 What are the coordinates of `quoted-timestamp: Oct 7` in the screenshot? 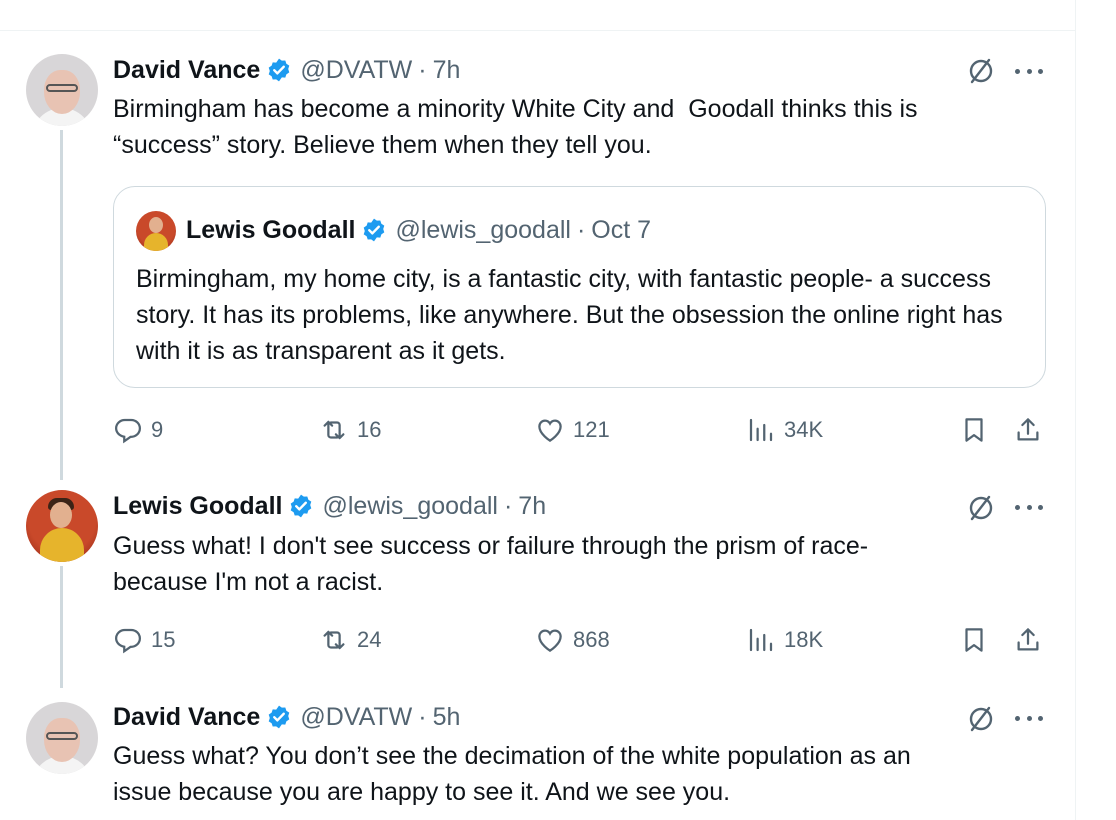 It's located at (621, 229).